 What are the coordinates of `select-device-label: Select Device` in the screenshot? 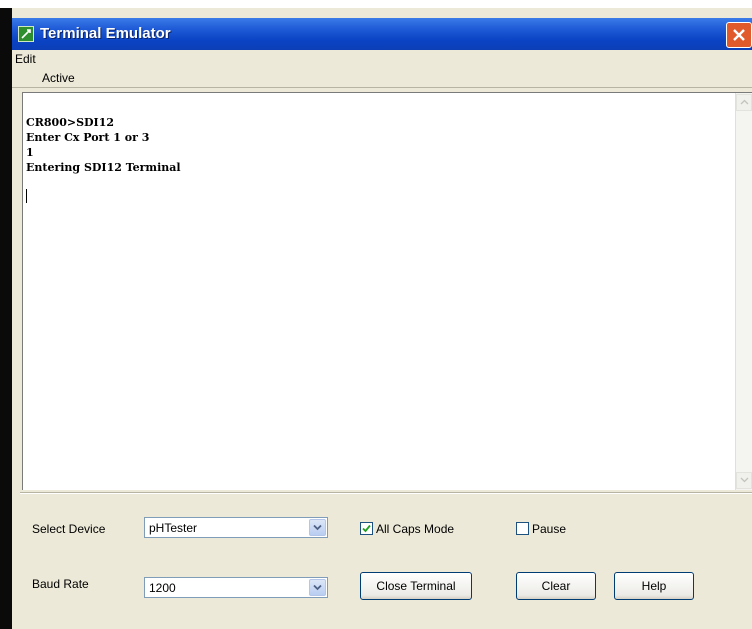 It's located at (69, 529).